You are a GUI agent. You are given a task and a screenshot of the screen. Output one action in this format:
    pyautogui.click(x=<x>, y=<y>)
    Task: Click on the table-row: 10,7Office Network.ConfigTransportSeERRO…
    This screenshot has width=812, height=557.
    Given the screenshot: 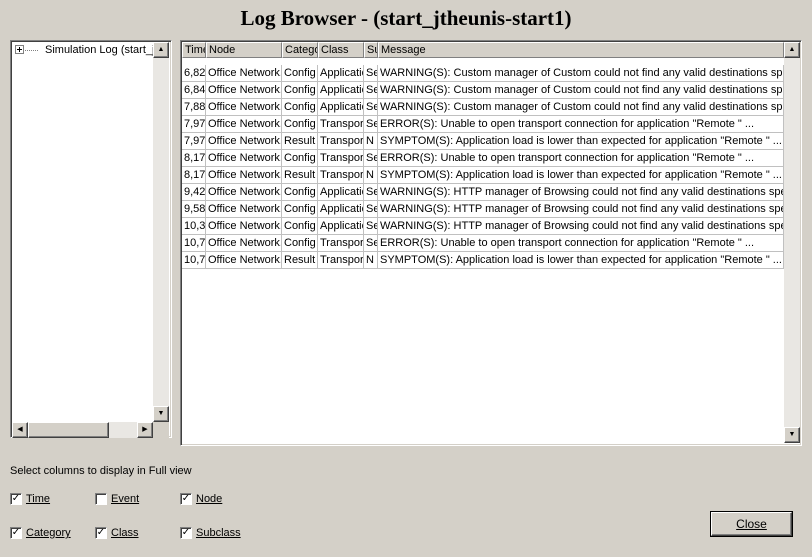 What is the action you would take?
    pyautogui.click(x=483, y=243)
    